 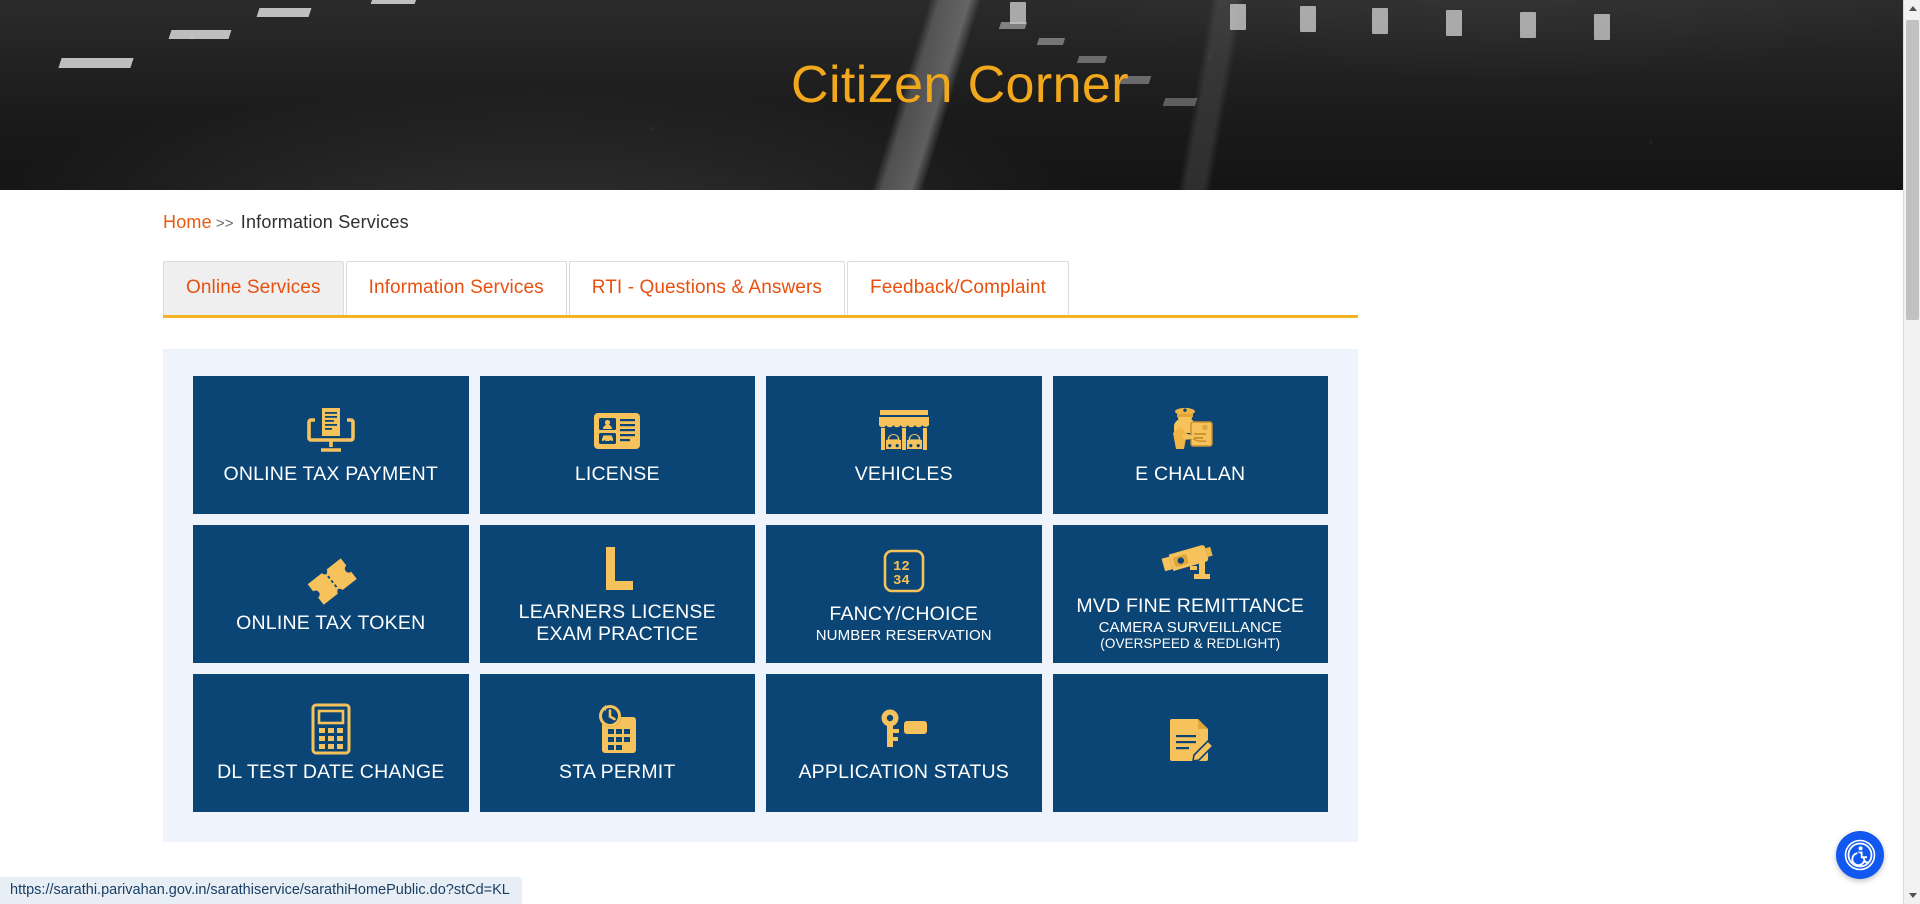 I want to click on tile-label: LICENSE, so click(x=617, y=474).